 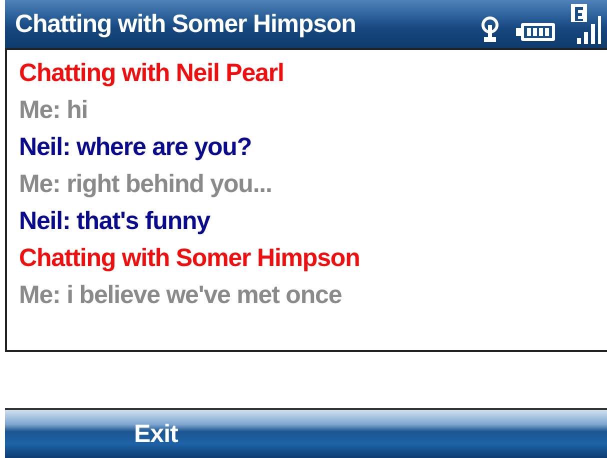 I want to click on battery-icon, so click(x=536, y=32).